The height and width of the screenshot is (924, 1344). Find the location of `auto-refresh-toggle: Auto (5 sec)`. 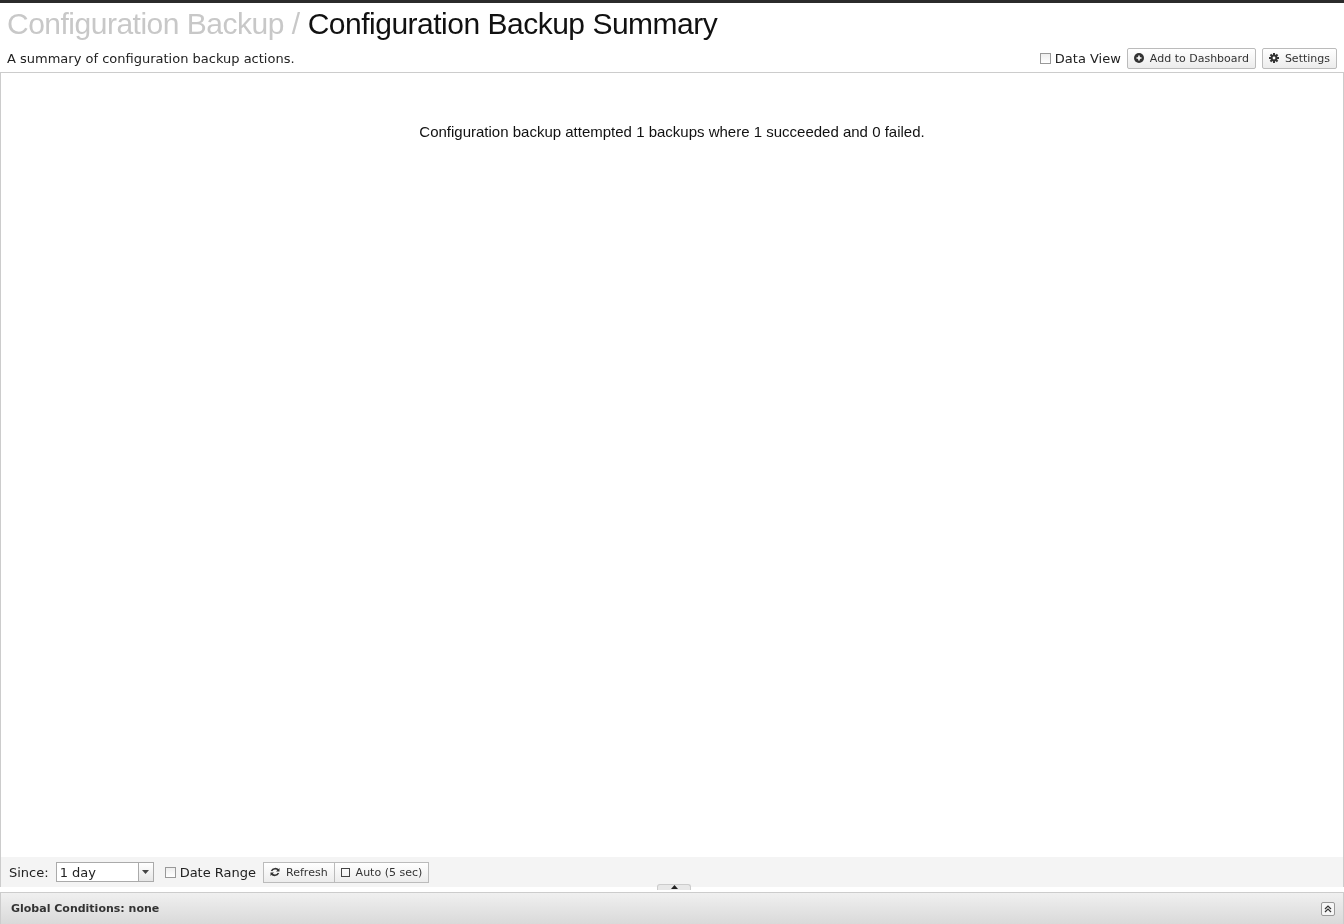

auto-refresh-toggle: Auto (5 sec) is located at coordinates (382, 872).